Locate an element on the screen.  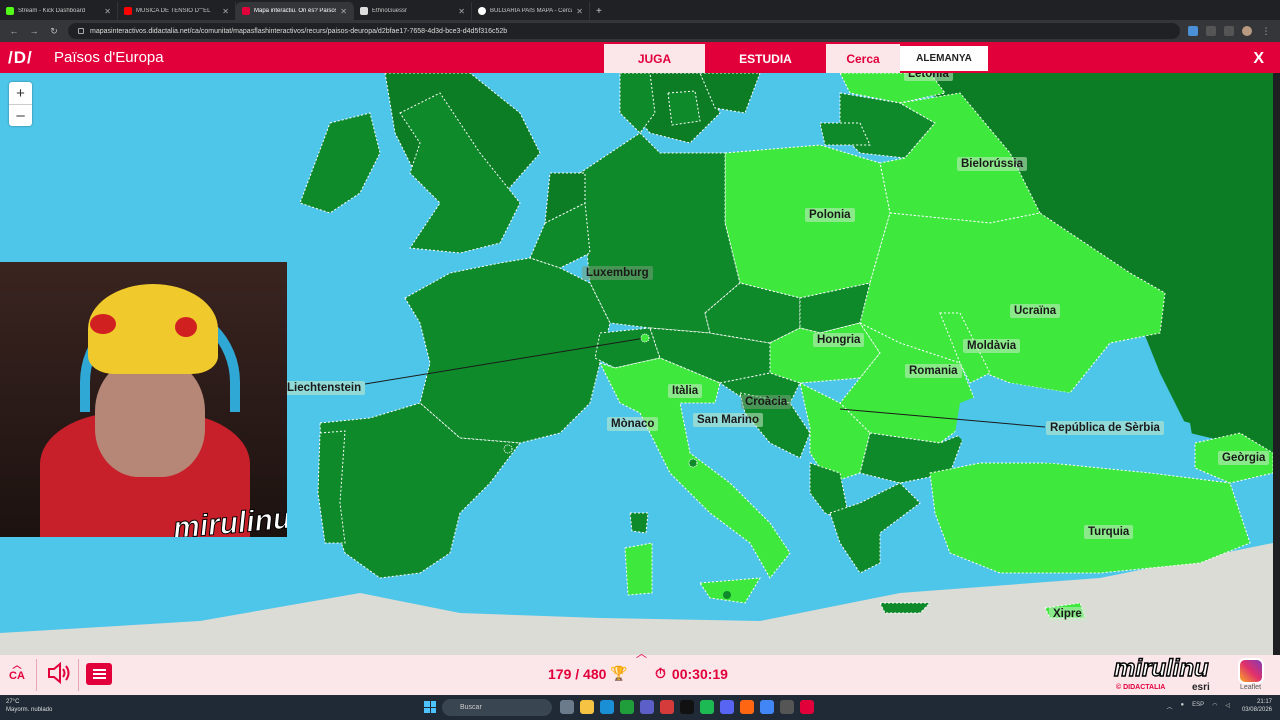
sound-icon is located at coordinates (59, 673).